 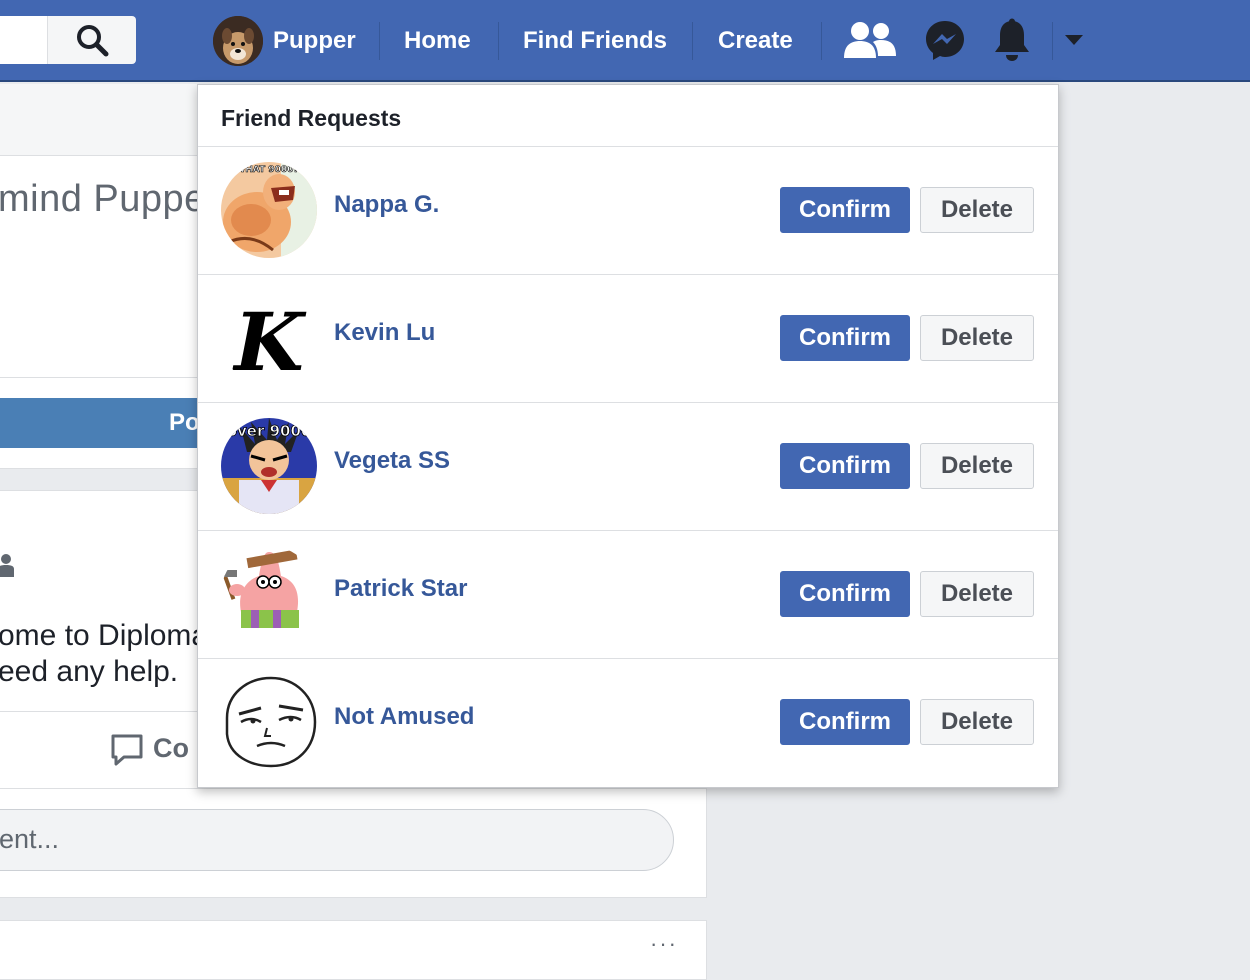 I want to click on friend-avatar: K, so click(x=269, y=338).